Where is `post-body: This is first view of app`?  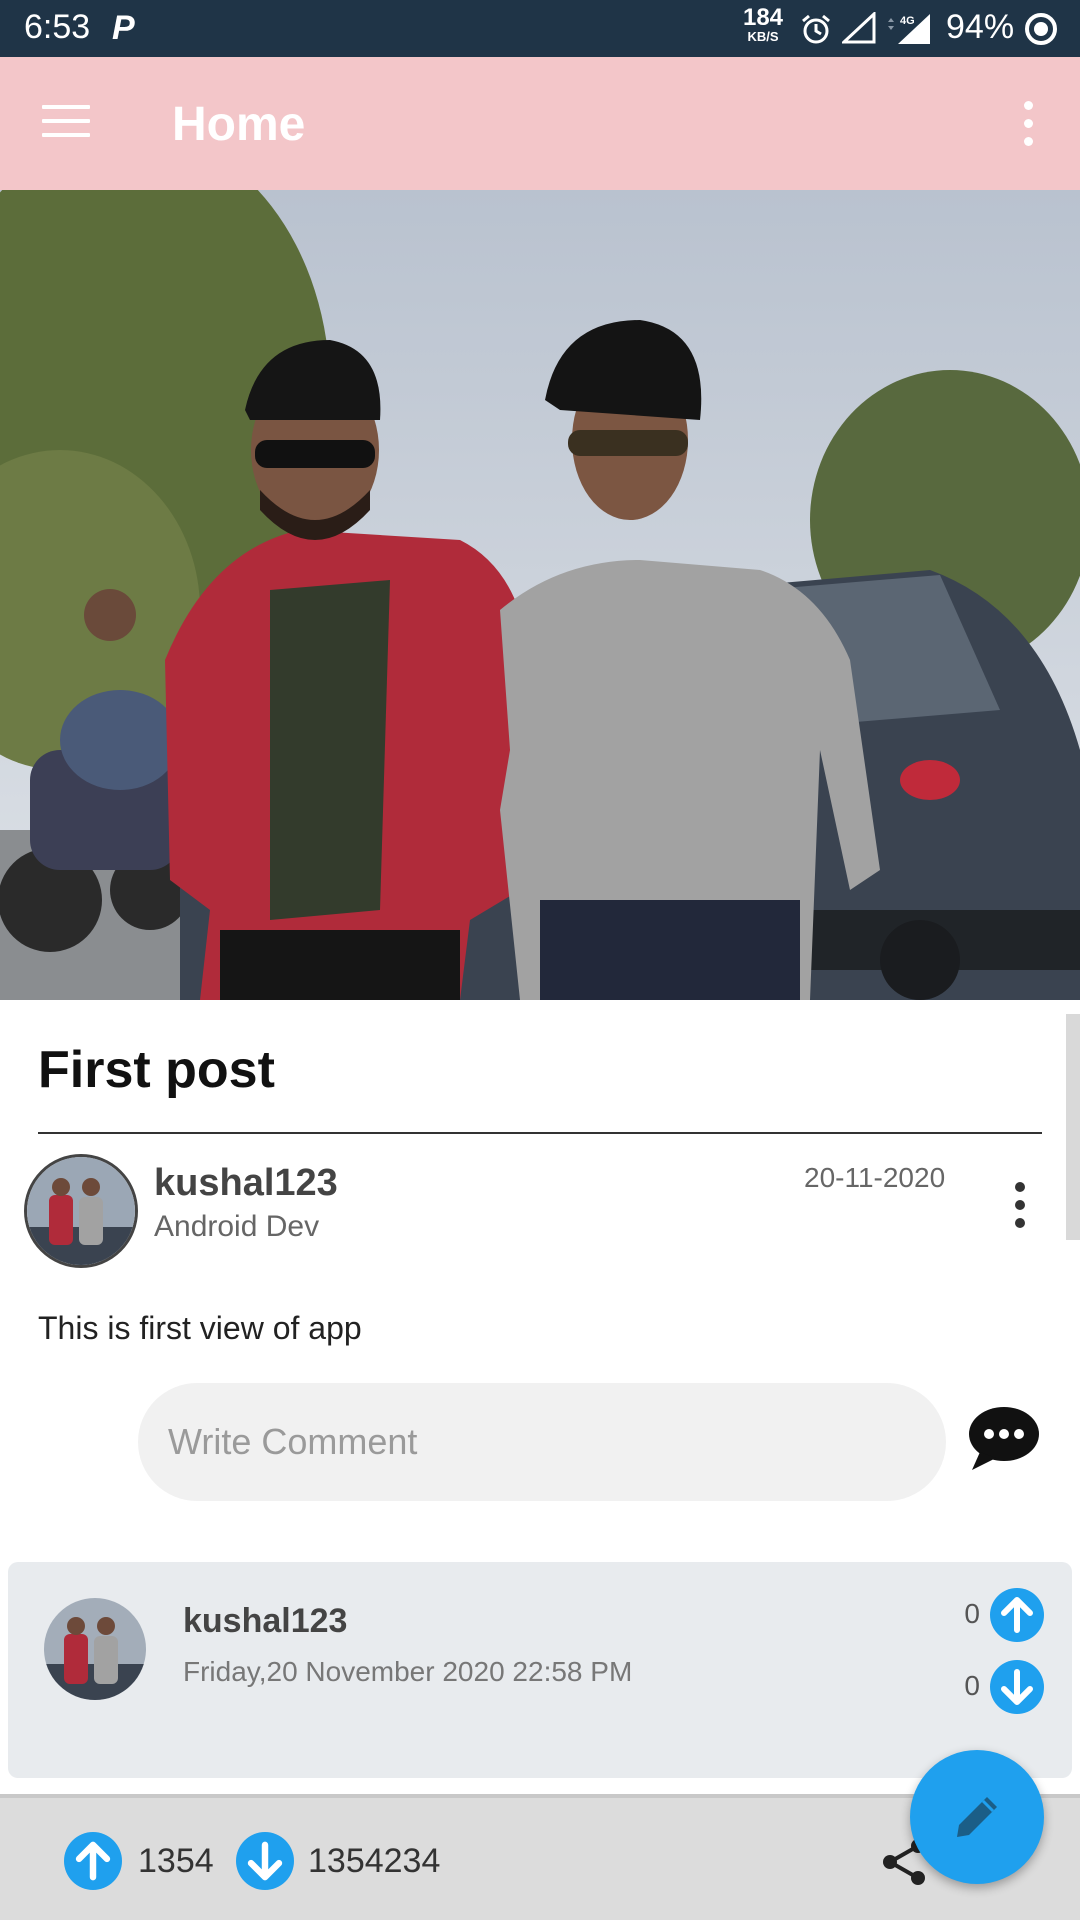 post-body: This is first view of app is located at coordinates (200, 1328).